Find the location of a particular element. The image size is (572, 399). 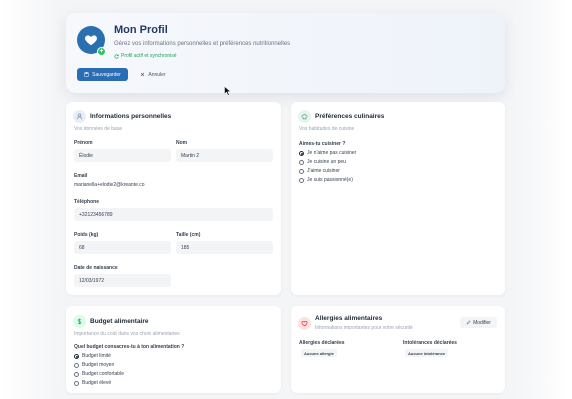

check-badge-icon: + is located at coordinates (101, 51).